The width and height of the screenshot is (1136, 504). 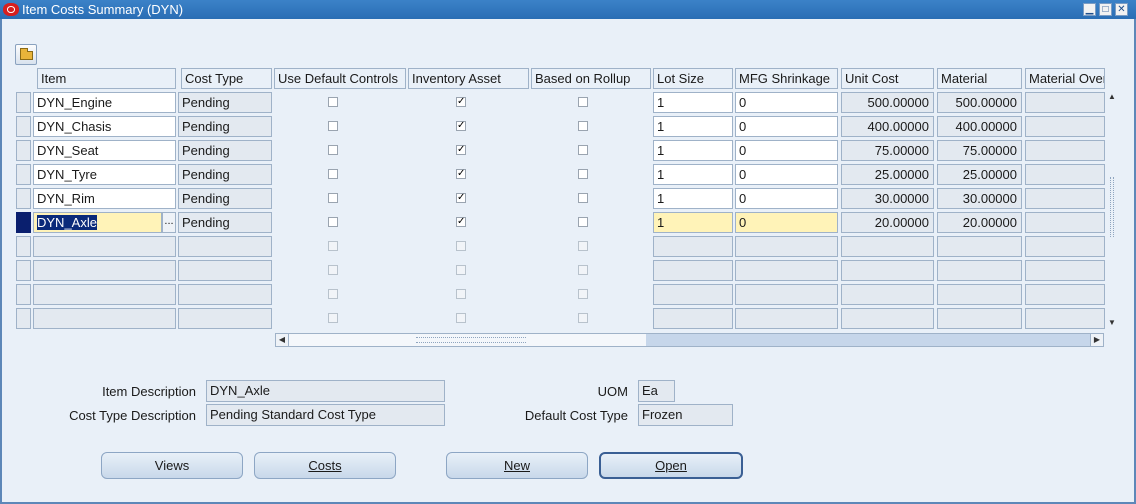 What do you see at coordinates (887, 150) in the screenshot?
I see `unit-cost-field: 75.00000` at bounding box center [887, 150].